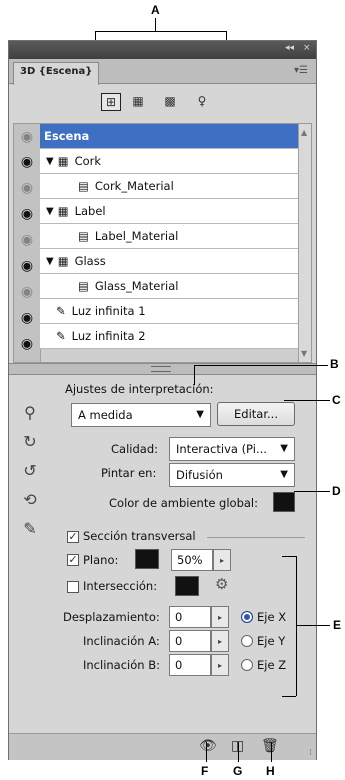 The width and height of the screenshot is (345, 780). I want to click on plane-checkbox: ✓, so click(73, 560).